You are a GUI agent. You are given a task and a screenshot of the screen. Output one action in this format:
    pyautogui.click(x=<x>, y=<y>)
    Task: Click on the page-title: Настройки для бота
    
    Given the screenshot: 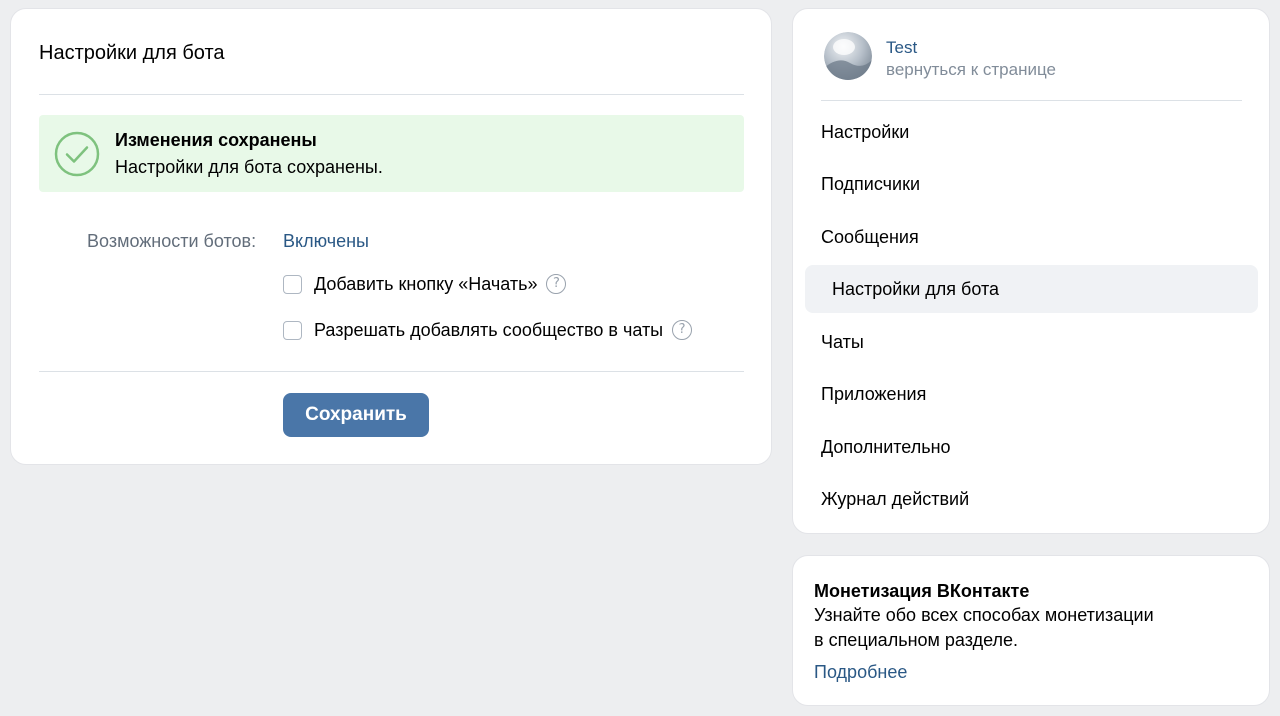 What is the action you would take?
    pyautogui.click(x=132, y=53)
    